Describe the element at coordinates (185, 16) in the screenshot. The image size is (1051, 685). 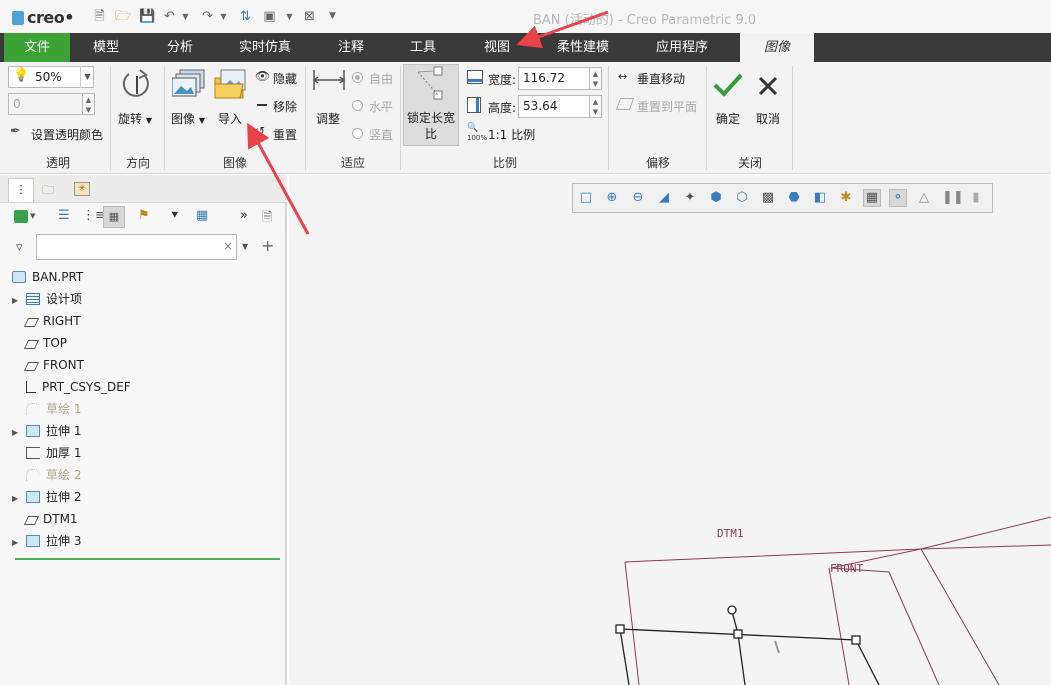
I see `undo-dropdown-icon: ▼` at that location.